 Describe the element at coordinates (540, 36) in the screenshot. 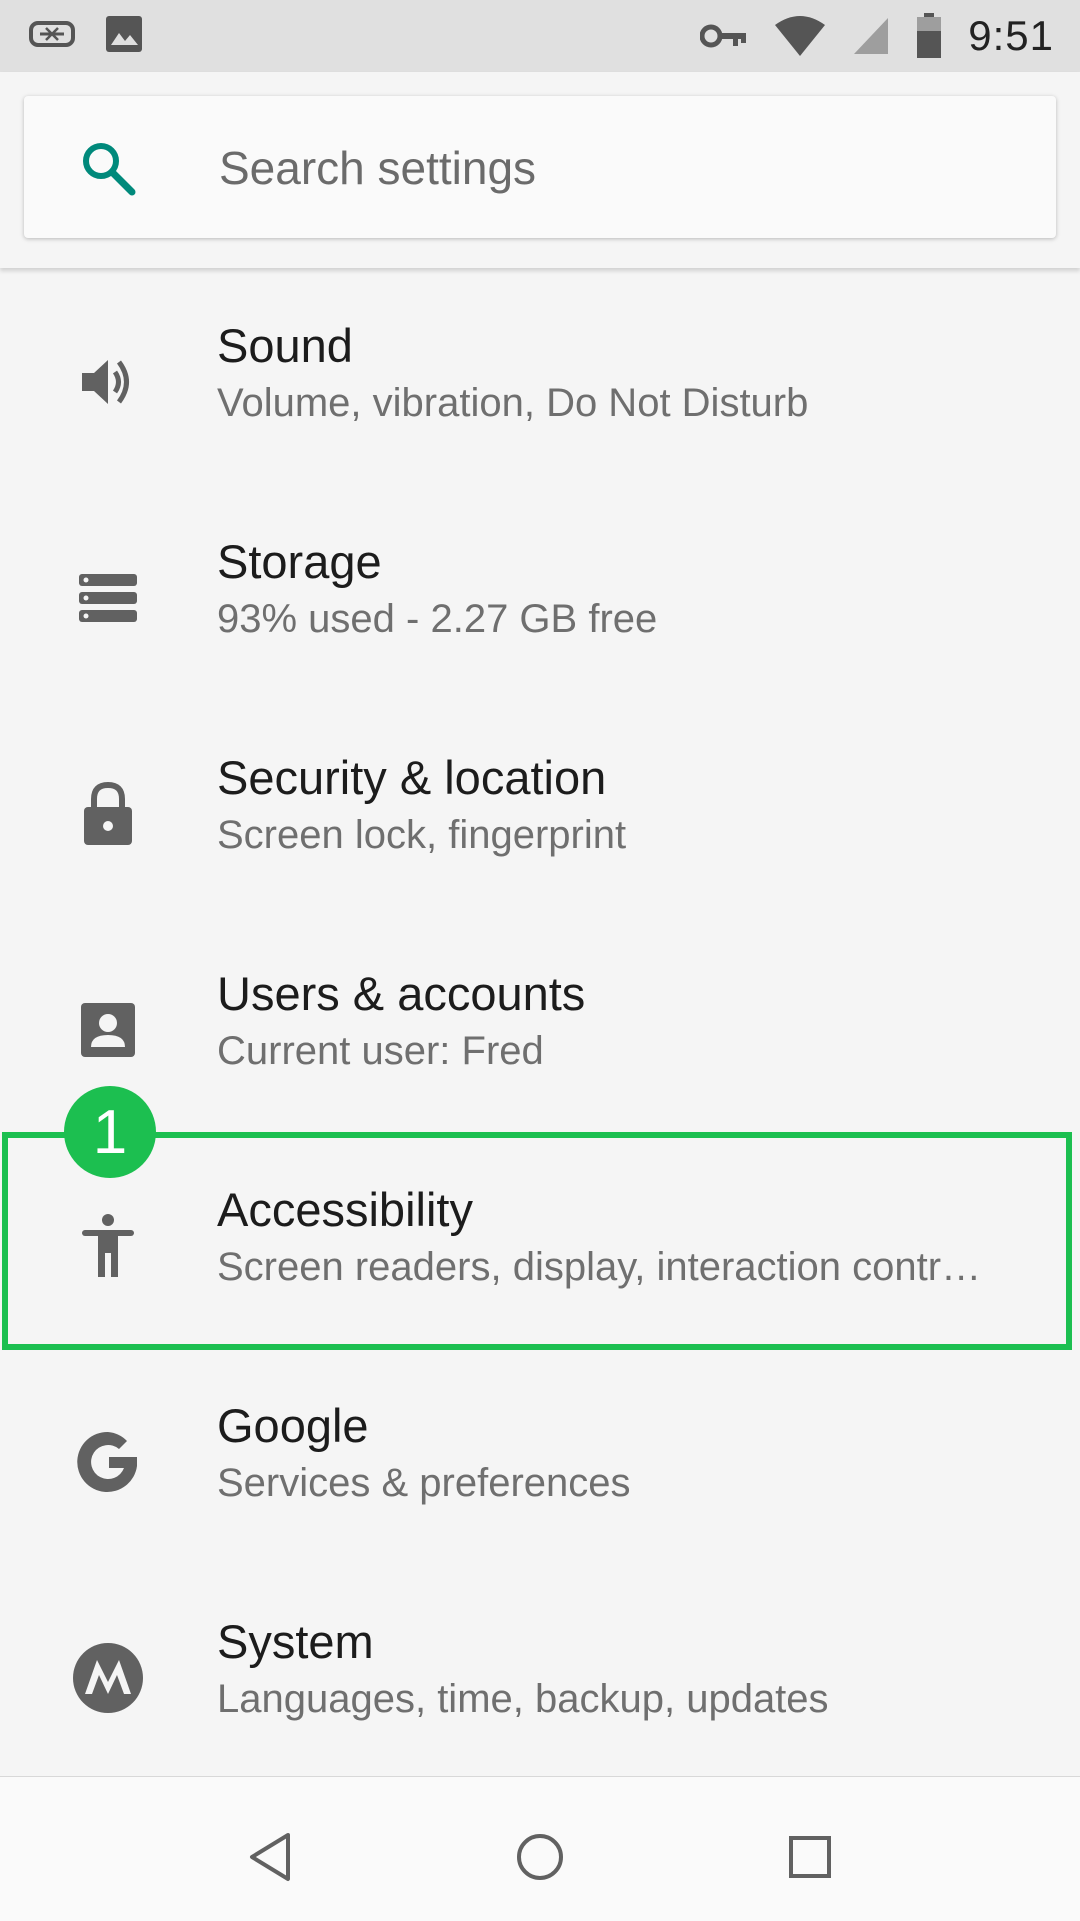

I see `status-bar: 9:51` at that location.